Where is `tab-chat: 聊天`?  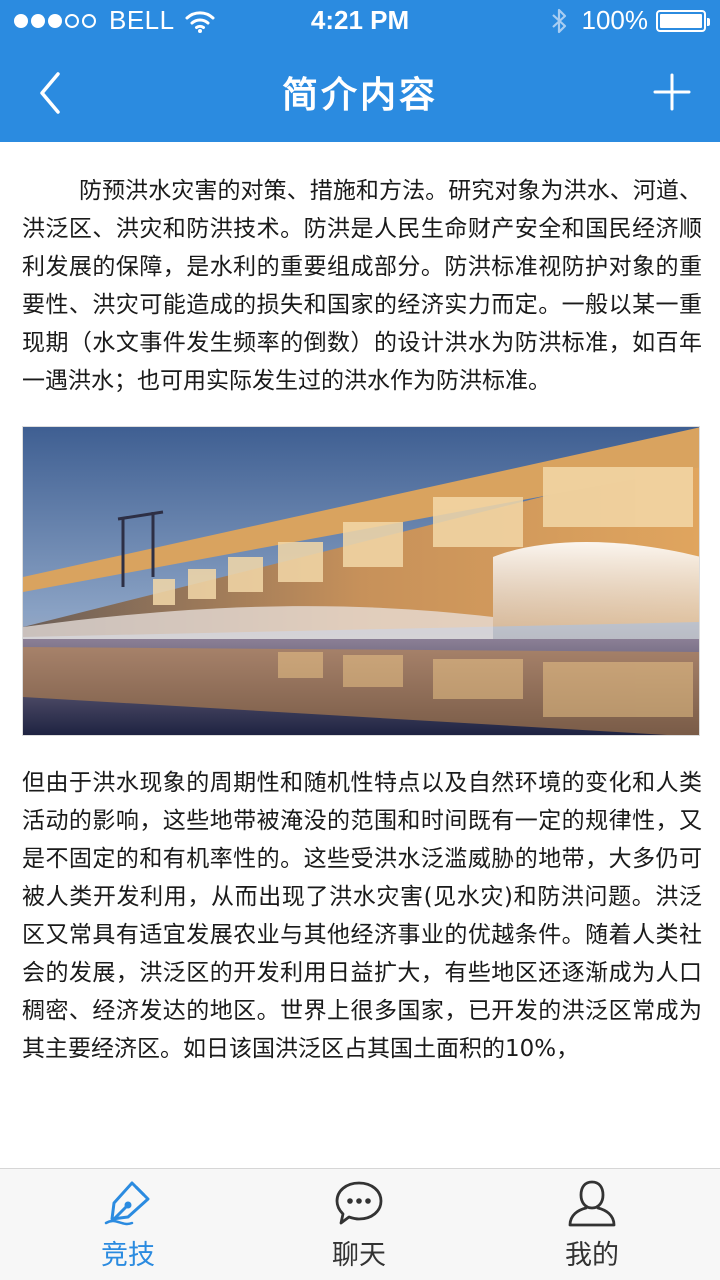 tab-chat: 聊天 is located at coordinates (359, 1224).